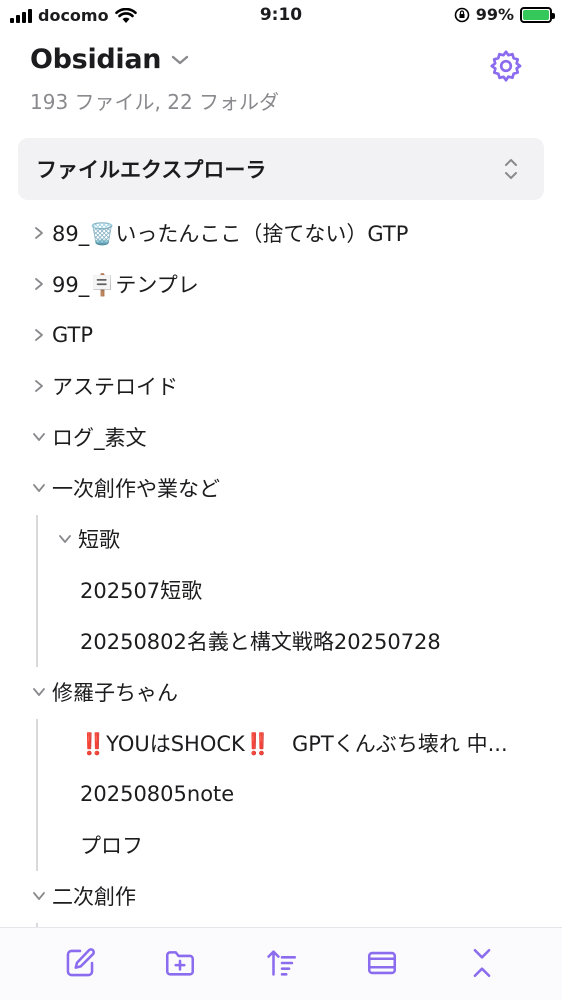  Describe the element at coordinates (462, 14) in the screenshot. I see `orientation-lock-icon` at that location.